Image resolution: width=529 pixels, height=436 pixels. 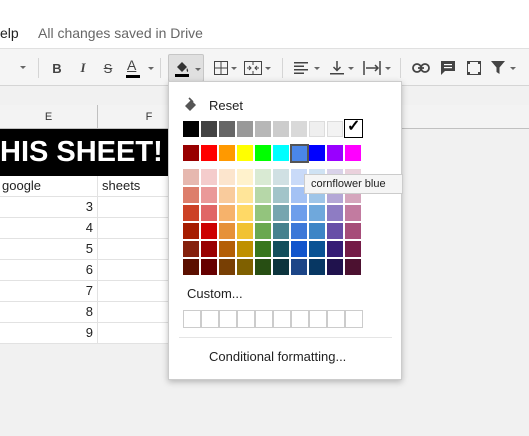 I want to click on hovered-swatch, so click(x=299, y=153).